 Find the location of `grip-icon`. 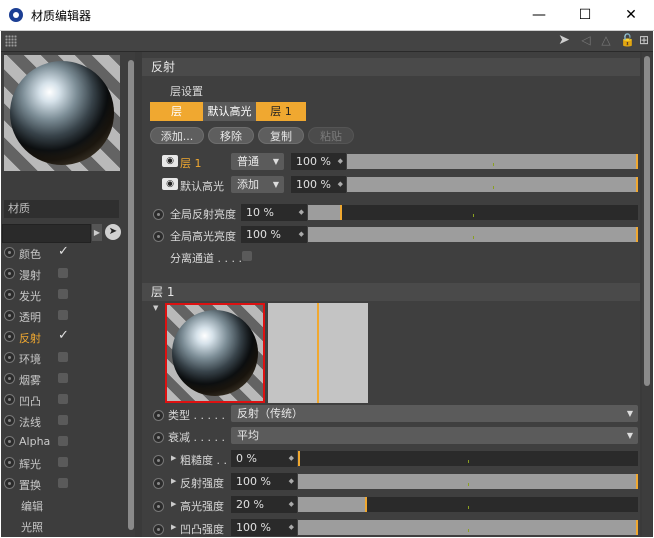

grip-icon is located at coordinates (11, 41).